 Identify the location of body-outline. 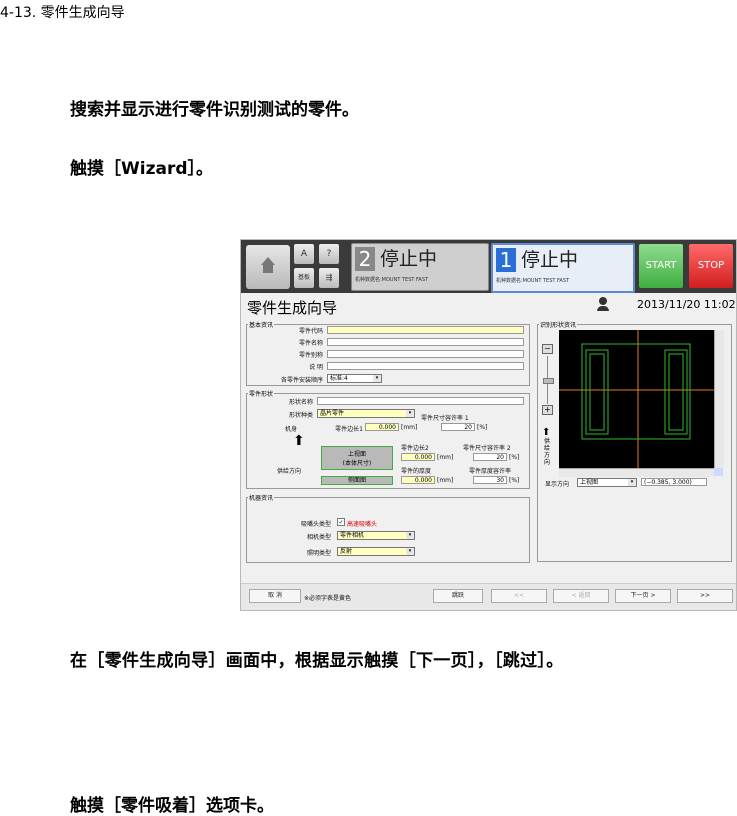
(636, 391).